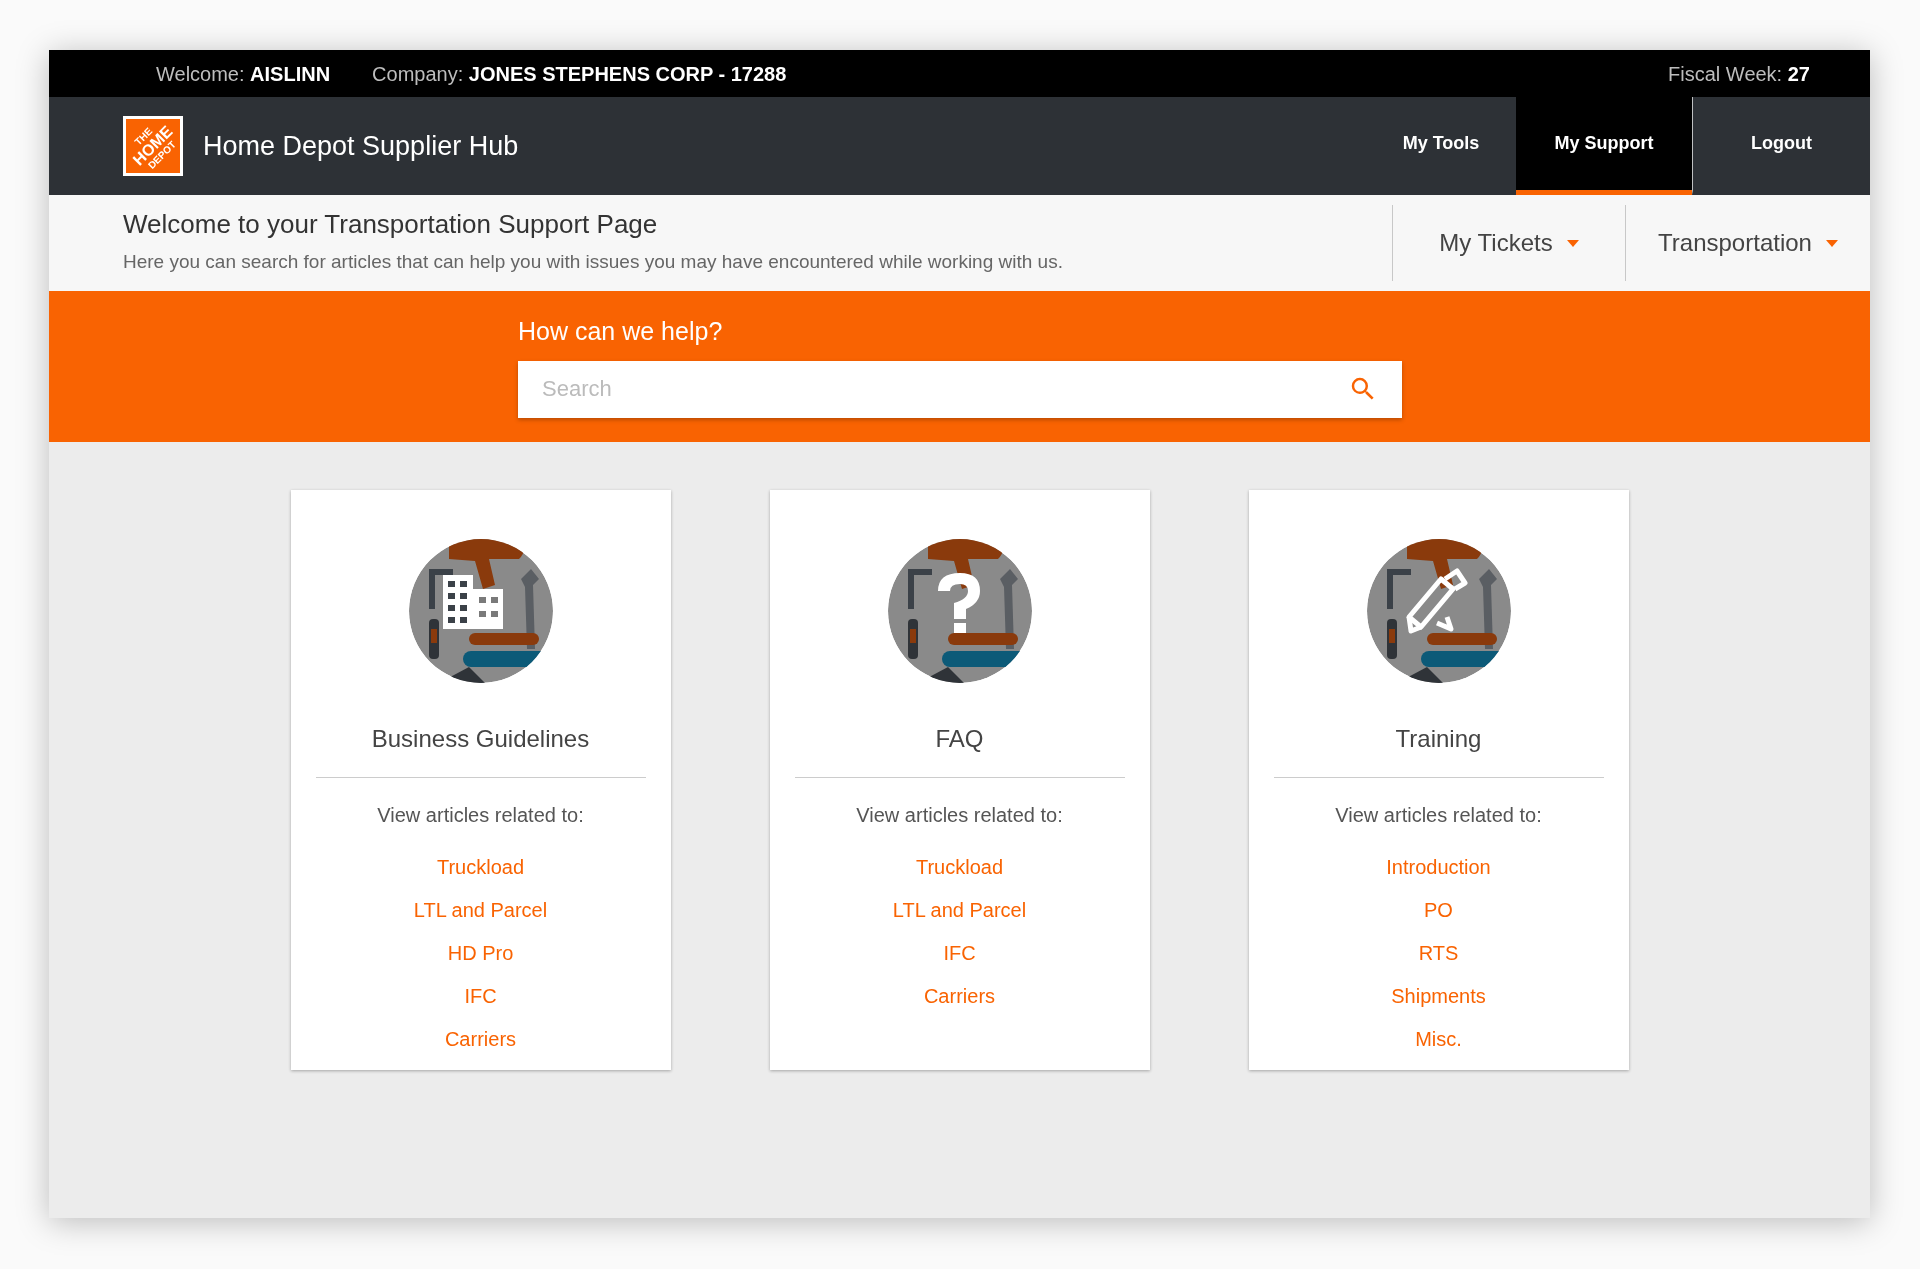  What do you see at coordinates (1438, 1039) in the screenshot?
I see `article-link: Misc.` at bounding box center [1438, 1039].